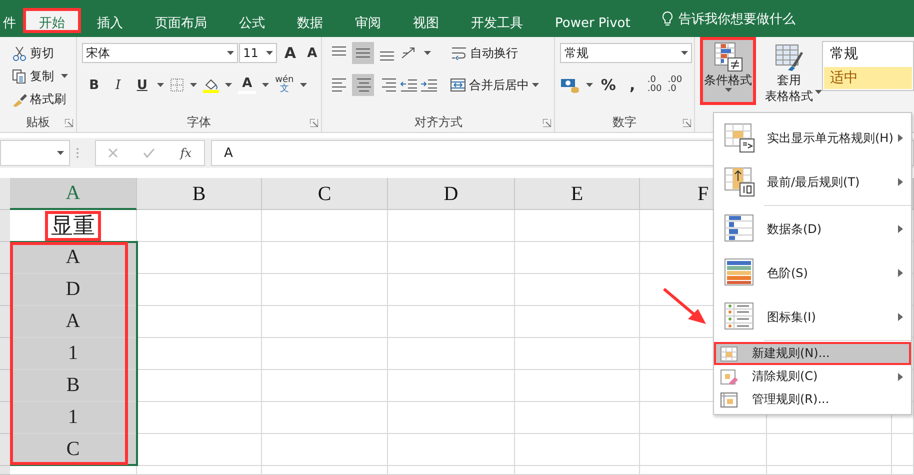 The image size is (914, 475). I want to click on group-label: 数字, so click(625, 122).